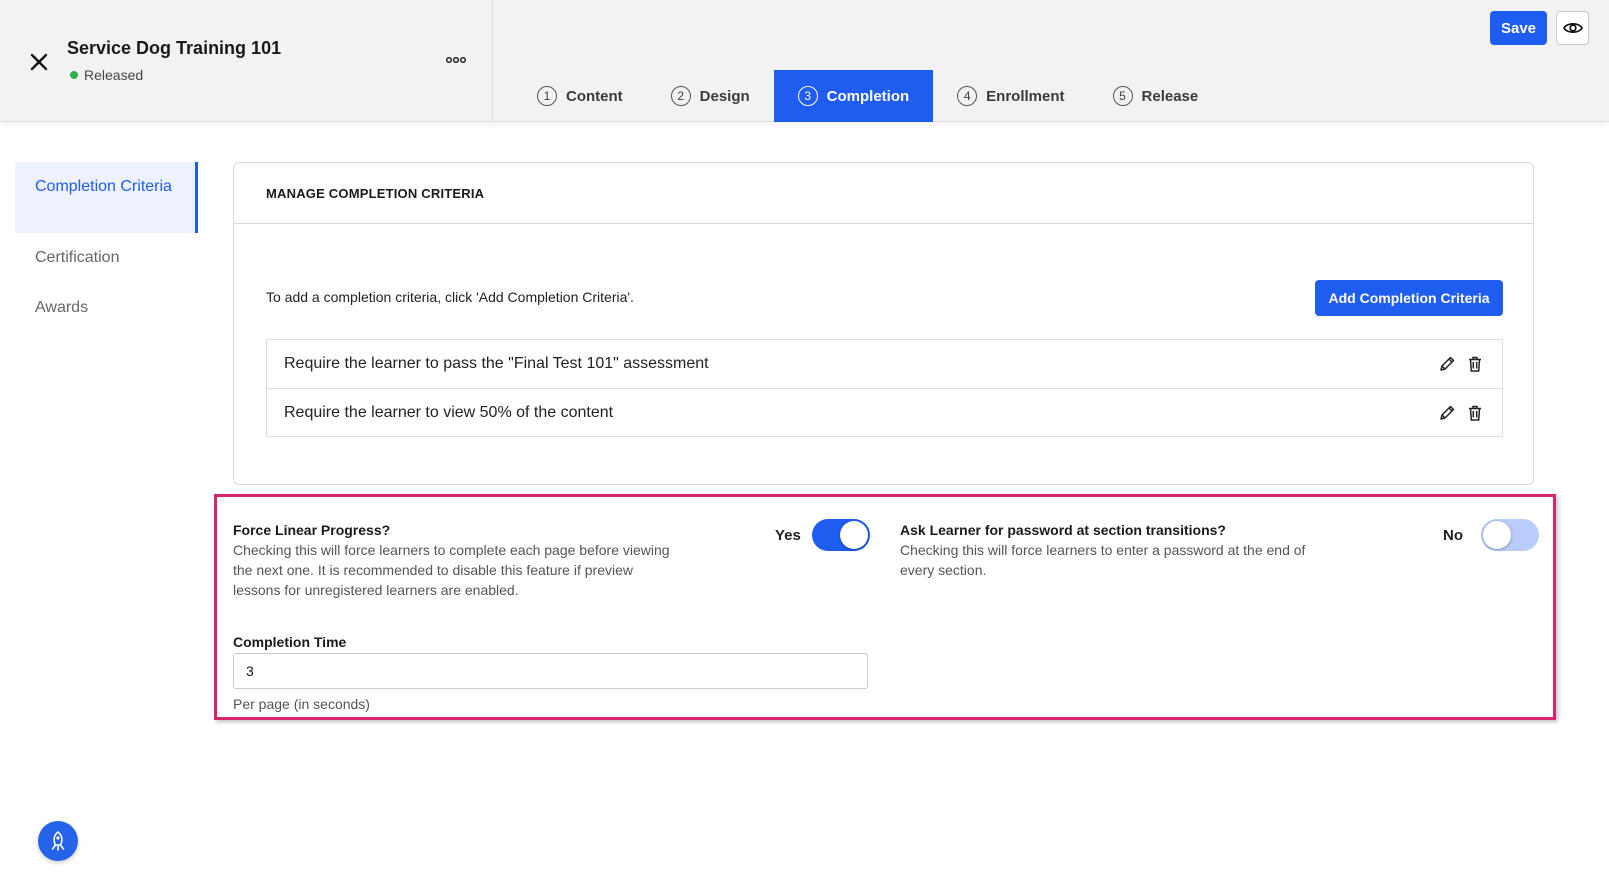 The image size is (1609, 887). I want to click on password-toggle-label: No, so click(1453, 535).